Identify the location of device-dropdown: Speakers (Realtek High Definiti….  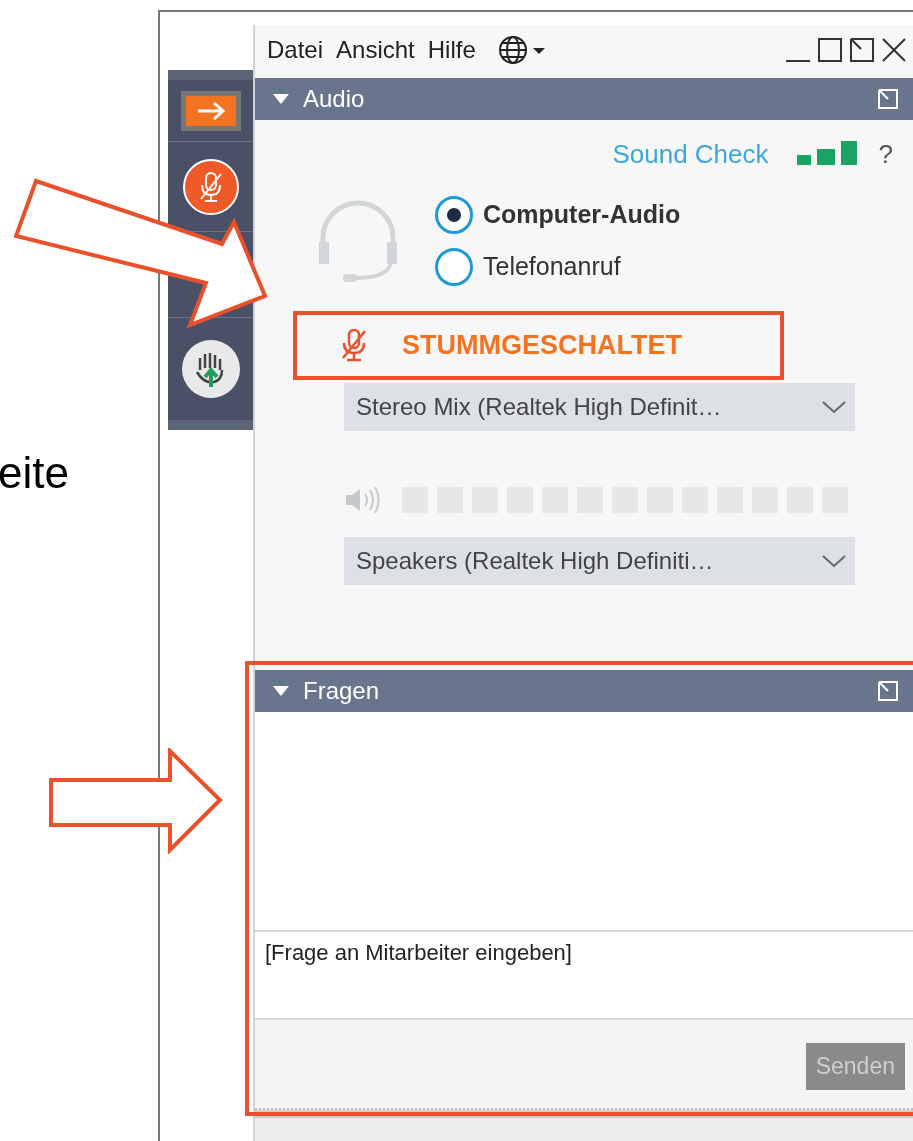
(599, 561).